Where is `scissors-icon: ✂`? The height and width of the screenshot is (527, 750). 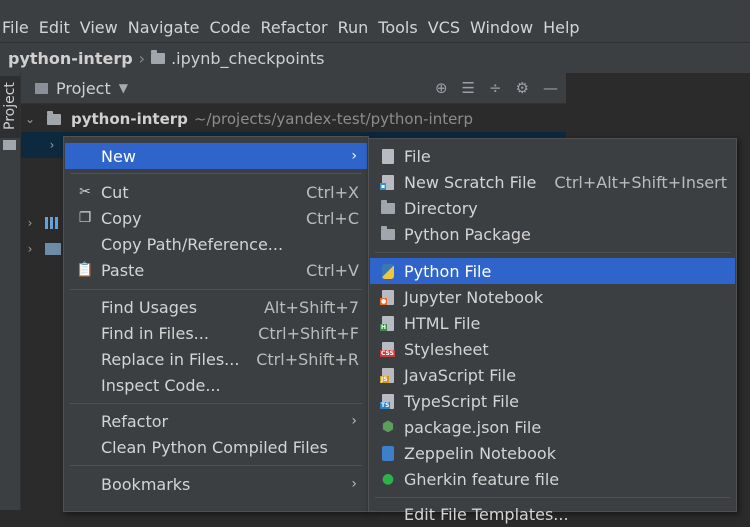 scissors-icon: ✂ is located at coordinates (85, 192).